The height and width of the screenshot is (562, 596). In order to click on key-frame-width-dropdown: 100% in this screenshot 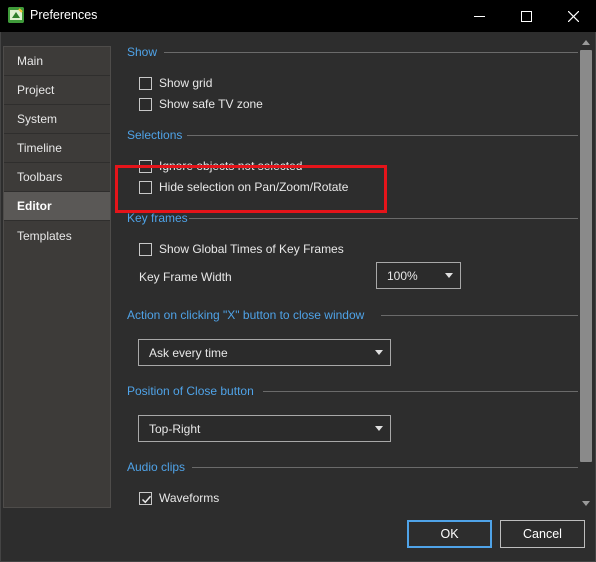, I will do `click(418, 275)`.